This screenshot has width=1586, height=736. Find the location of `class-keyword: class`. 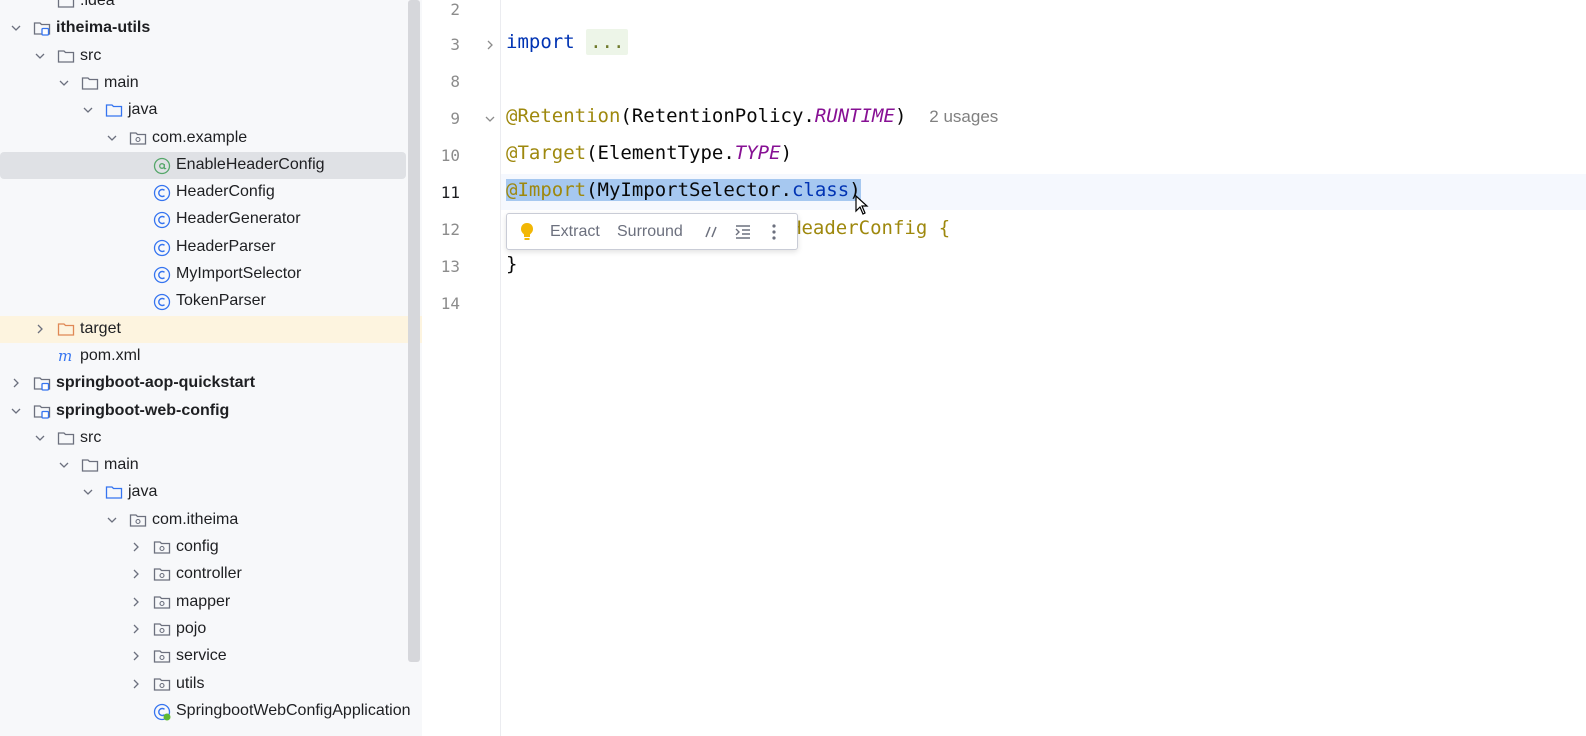

class-keyword: class is located at coordinates (820, 190).